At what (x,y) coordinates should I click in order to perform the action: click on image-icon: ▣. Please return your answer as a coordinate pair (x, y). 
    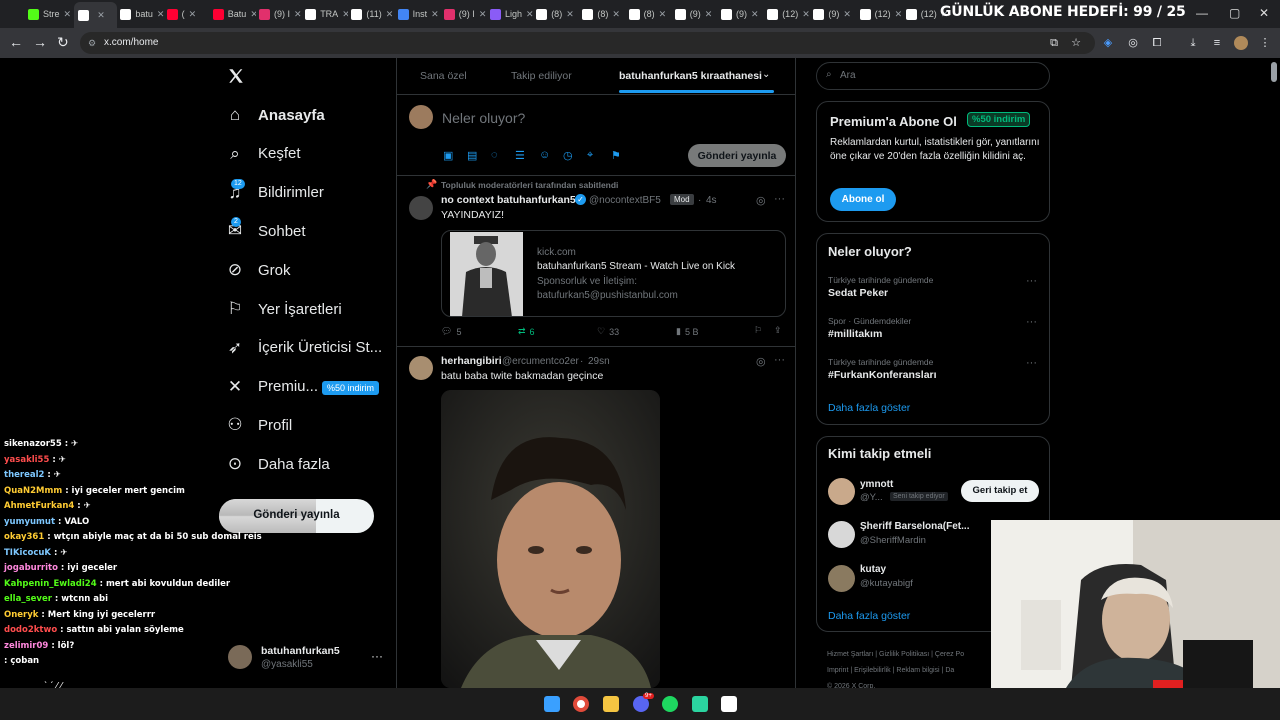
    Looking at the image, I should click on (448, 155).